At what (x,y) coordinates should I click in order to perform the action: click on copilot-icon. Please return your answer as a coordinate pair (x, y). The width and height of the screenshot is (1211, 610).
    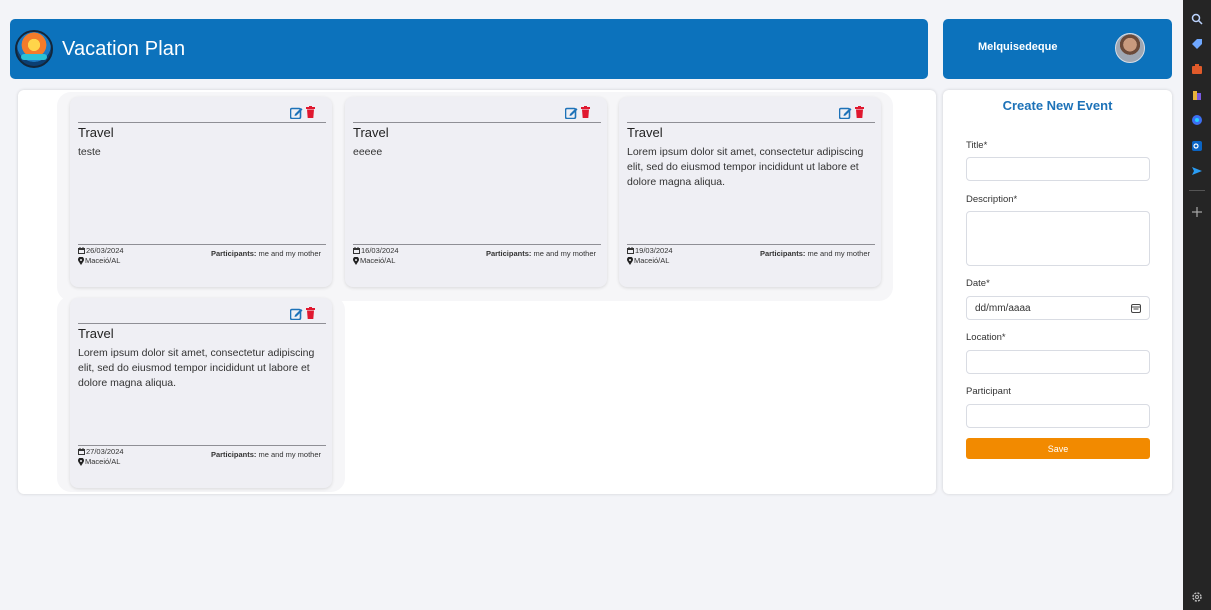
    Looking at the image, I should click on (1197, 120).